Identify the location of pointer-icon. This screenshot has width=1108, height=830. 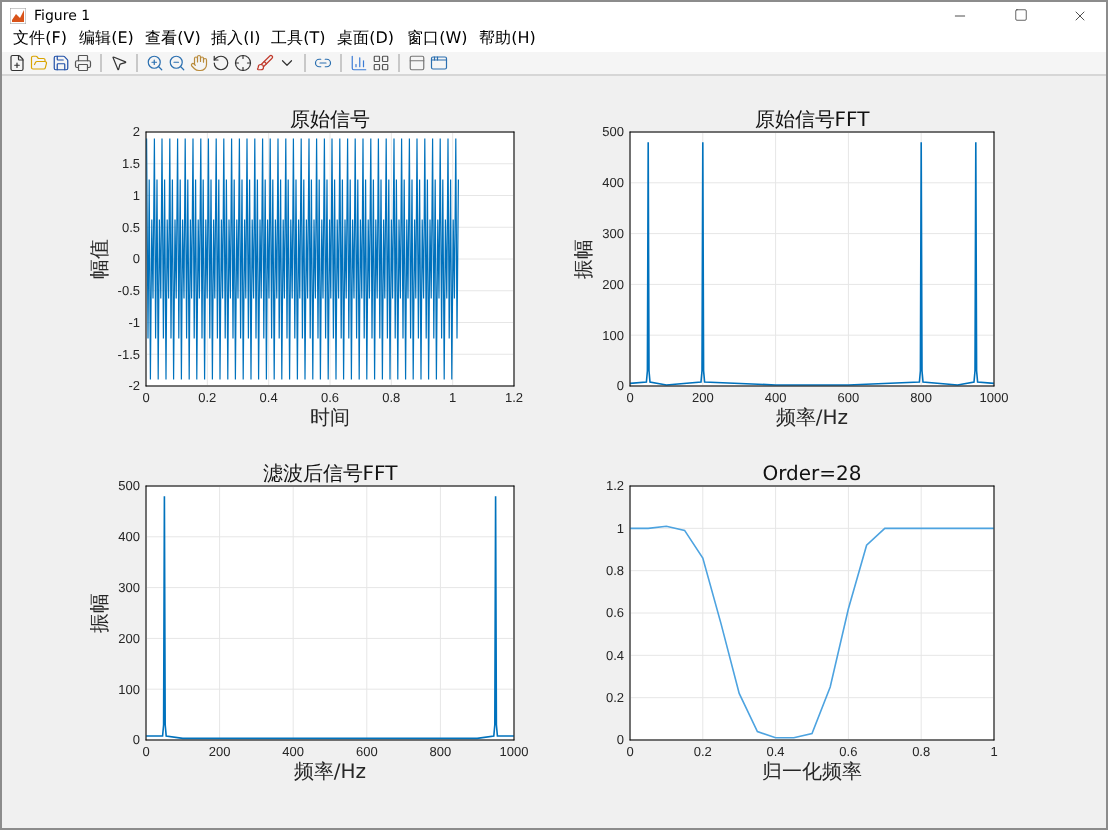
(119, 63).